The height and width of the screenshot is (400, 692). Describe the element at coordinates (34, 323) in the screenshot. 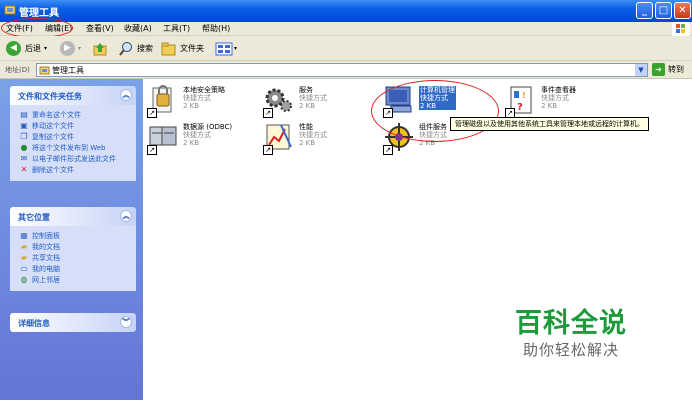

I see `details-title: 详细信息` at that location.